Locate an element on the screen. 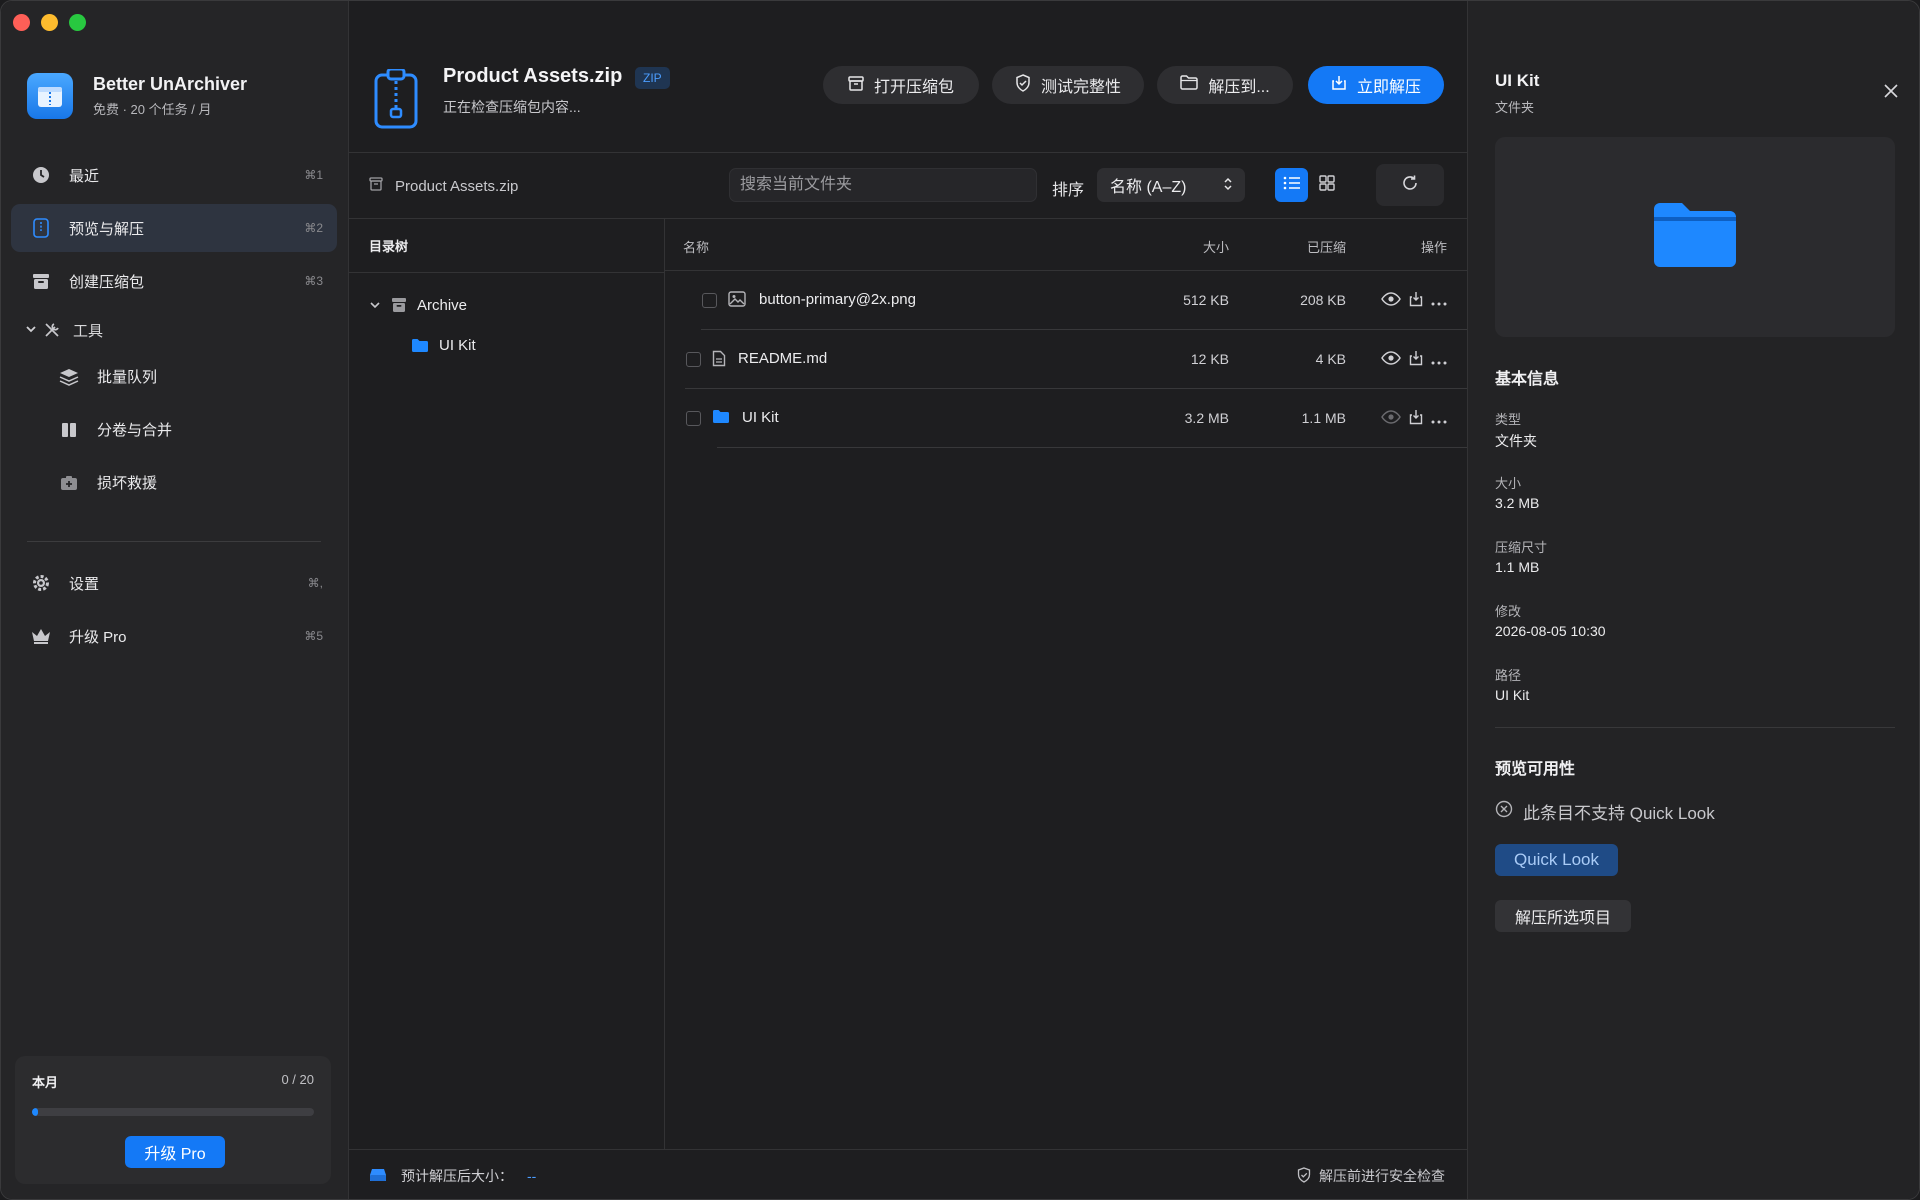 The width and height of the screenshot is (1920, 1200). table-row: button-primary@2x.png 512 KB 208 KB is located at coordinates (1066, 300).